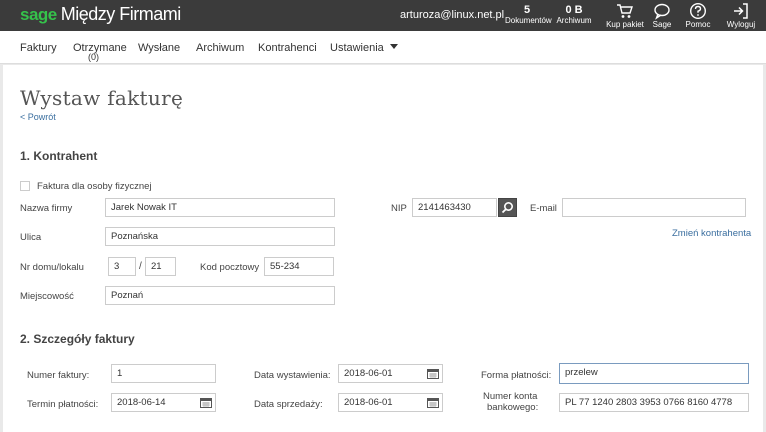  What do you see at coordinates (94, 186) in the screenshot?
I see `private-person-label: Faktura dla osoby fizycznej` at bounding box center [94, 186].